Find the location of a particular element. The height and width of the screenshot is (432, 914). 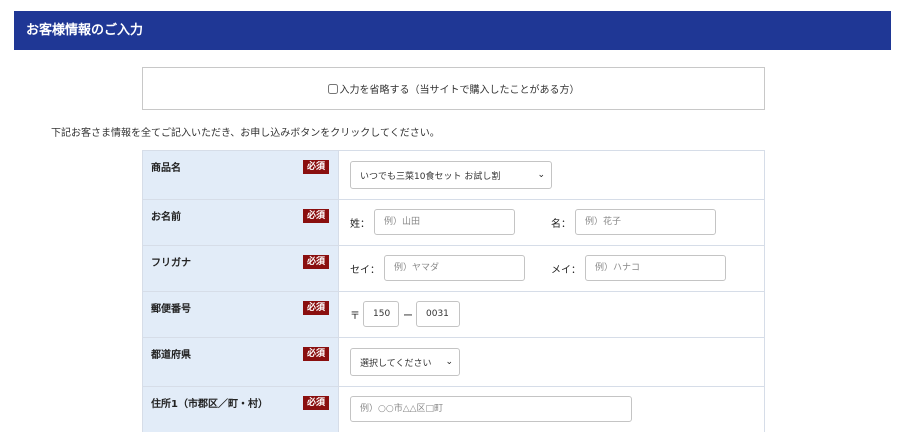

row-address1: 住所1（市郡区／町・村） 必須 is located at coordinates (453, 409).